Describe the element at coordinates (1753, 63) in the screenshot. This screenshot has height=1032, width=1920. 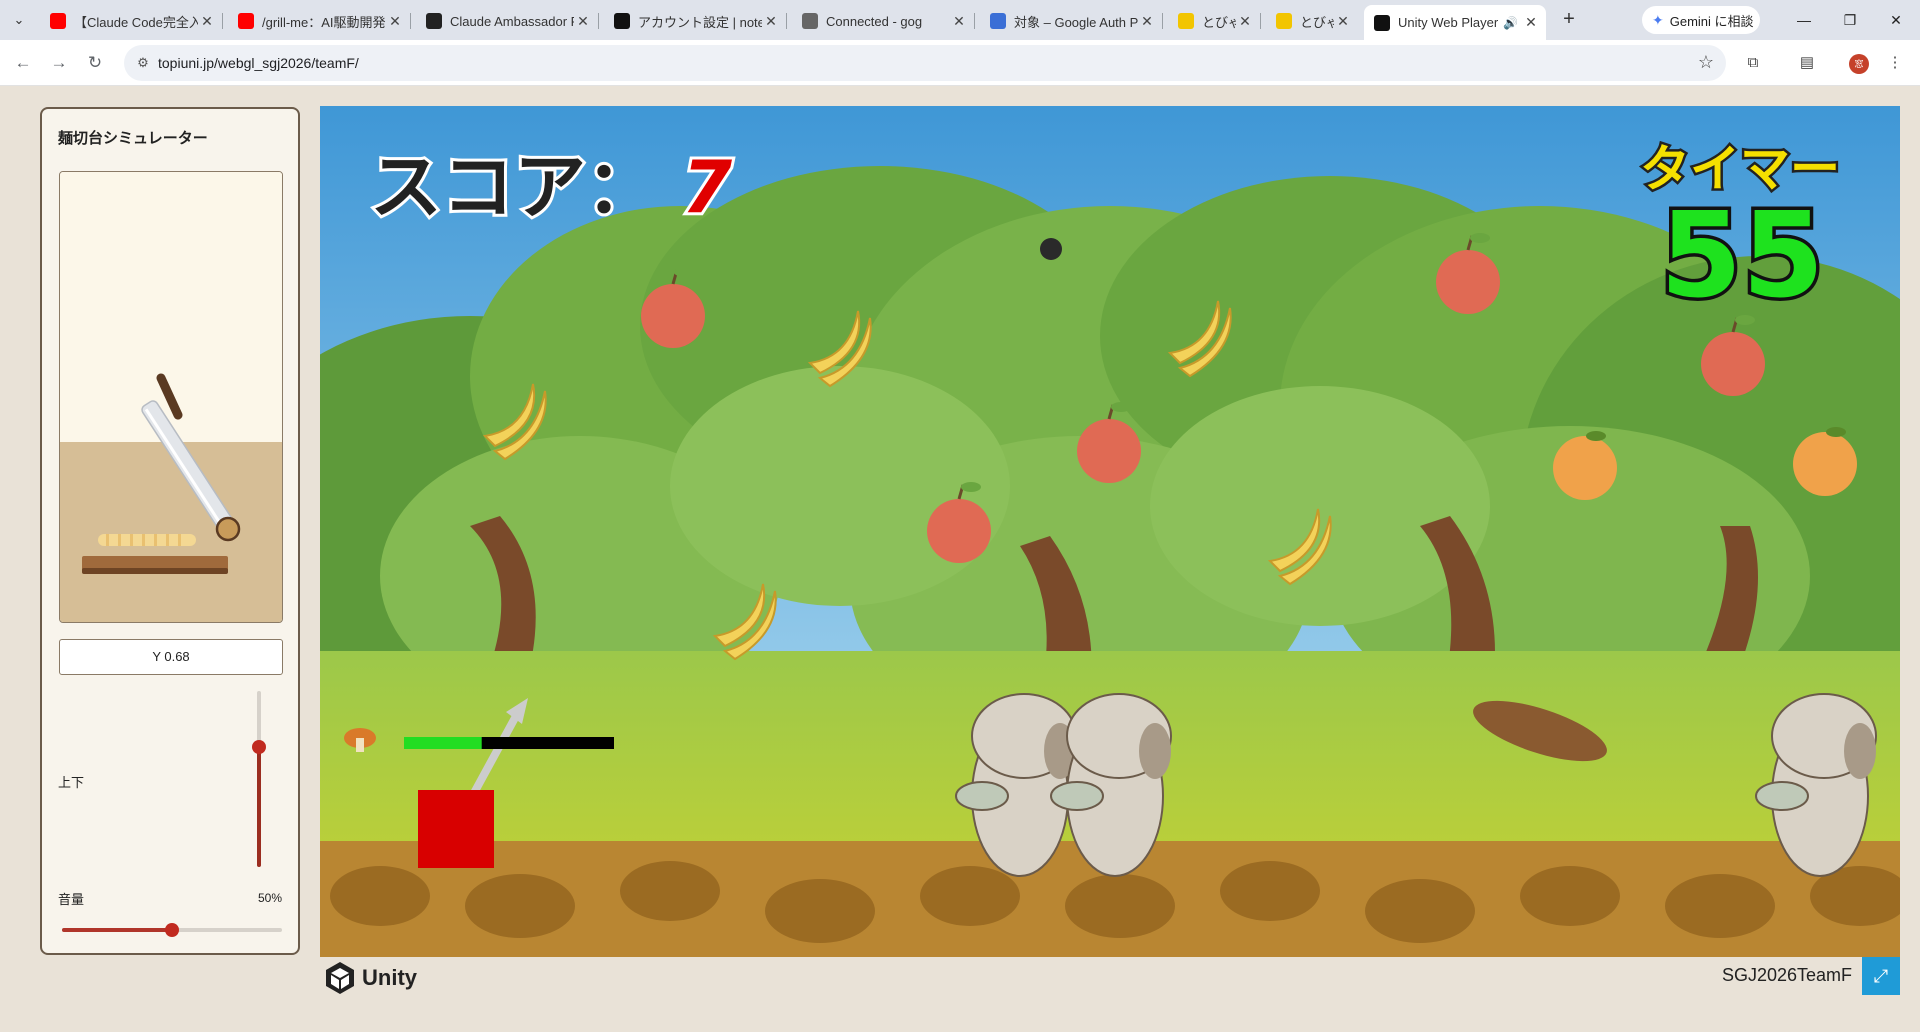
I see `extensions-icon: ⧉` at that location.